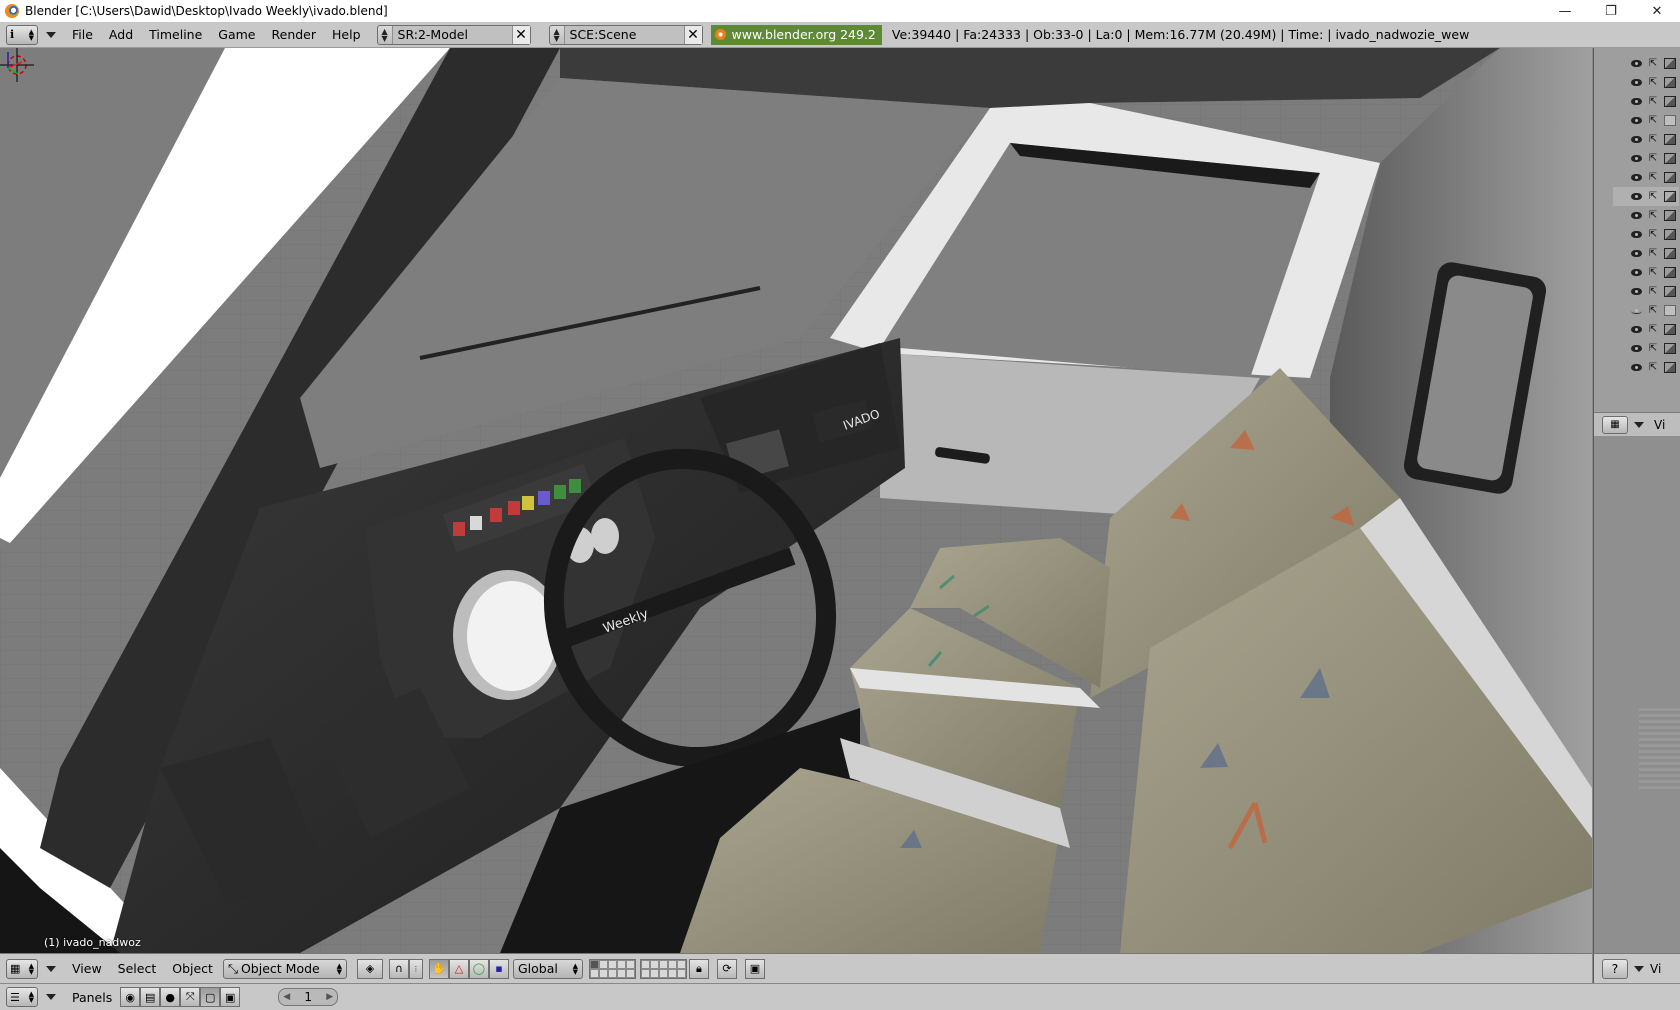 The width and height of the screenshot is (1680, 1010). I want to click on manipulator-toggle-button: ✋, so click(438, 968).